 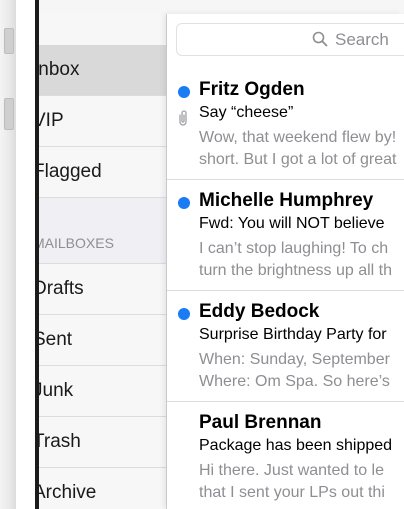 I want to click on mailboxes-section-header: MAILBOXES, so click(x=102, y=231).